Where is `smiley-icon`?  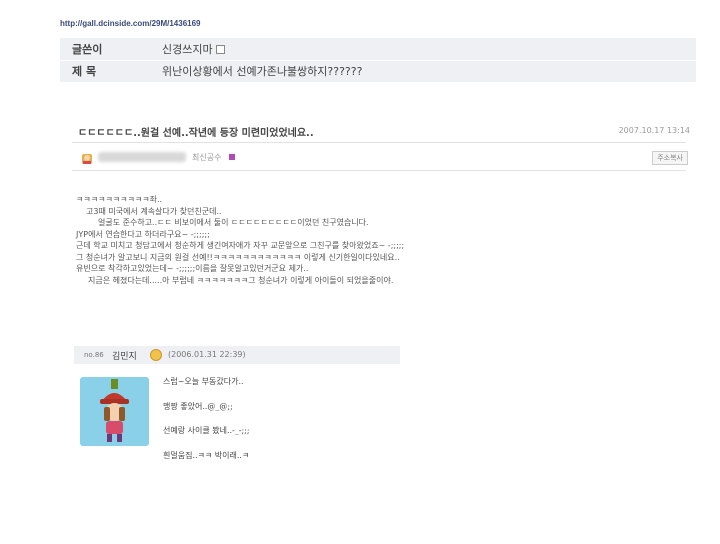 smiley-icon is located at coordinates (156, 355).